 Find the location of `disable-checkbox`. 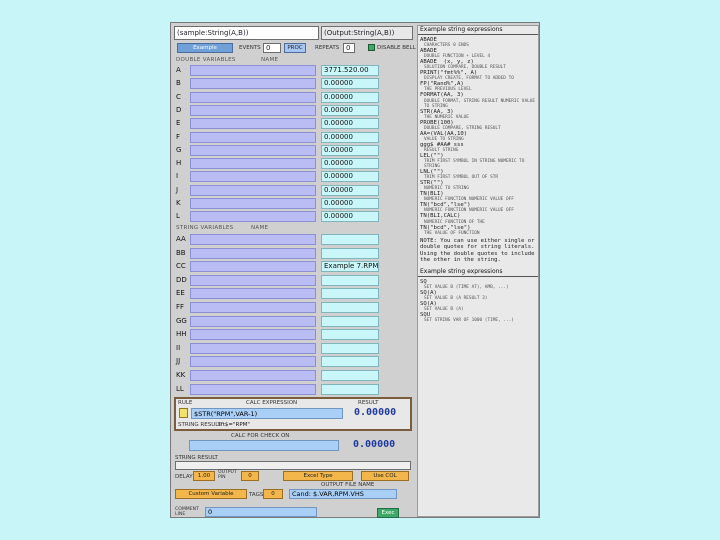

disable-checkbox is located at coordinates (371, 47).